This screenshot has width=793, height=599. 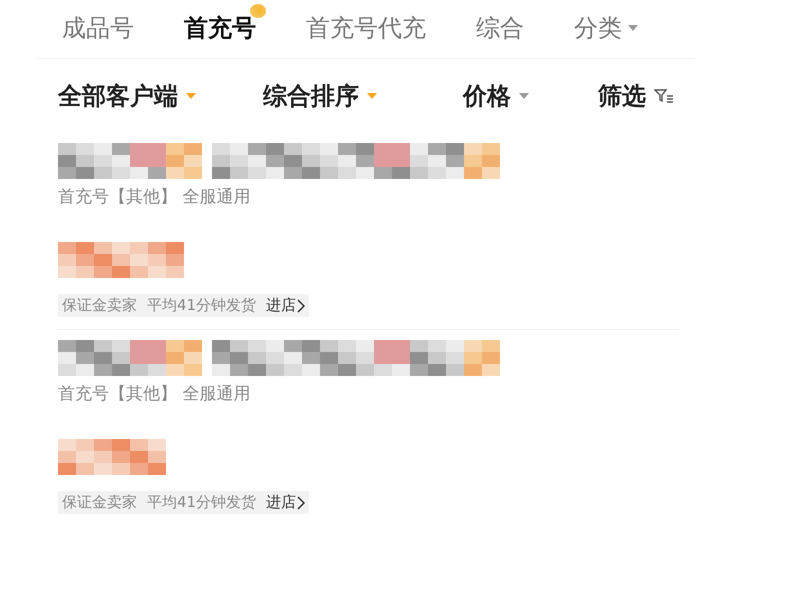 What do you see at coordinates (530, 96) in the screenshot?
I see `filter-option: 价格` at bounding box center [530, 96].